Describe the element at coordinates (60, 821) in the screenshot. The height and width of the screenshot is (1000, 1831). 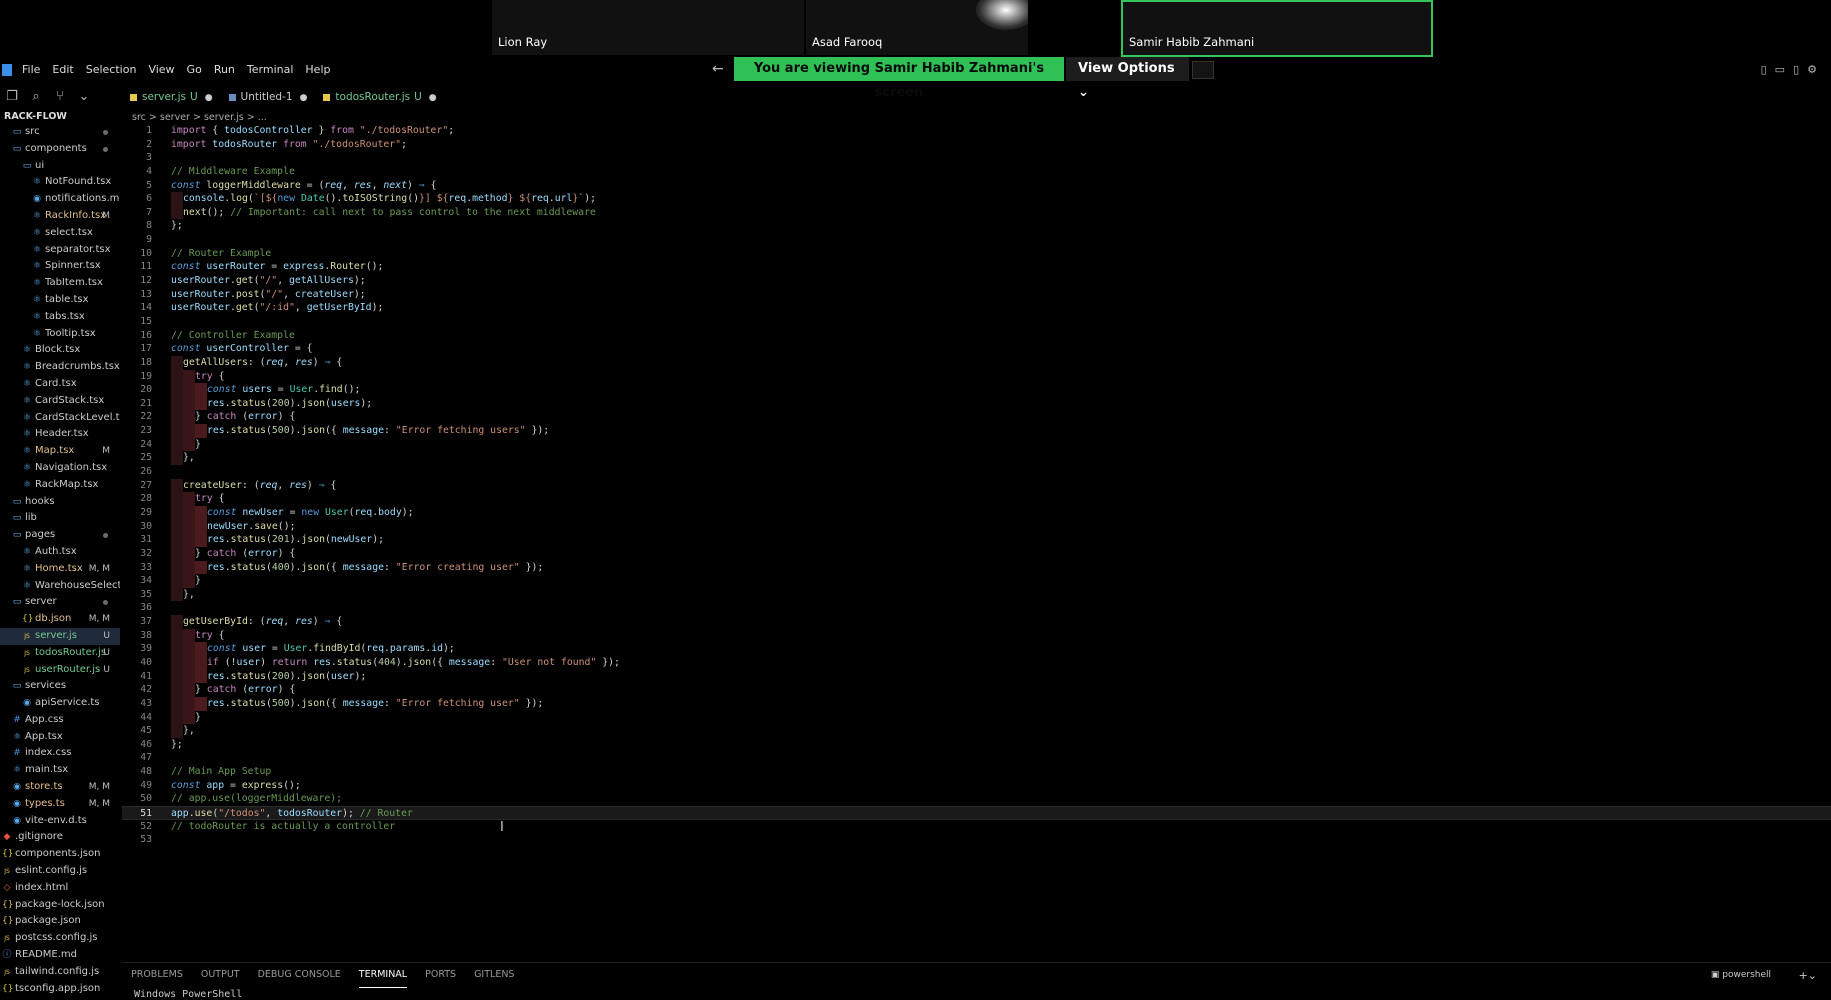
I see `tree-file: ◉ vite-env.d.ts` at that location.